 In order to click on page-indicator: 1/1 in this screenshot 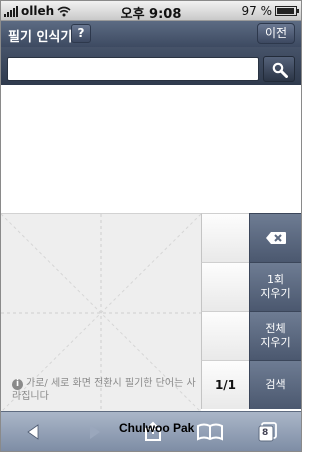, I will do `click(225, 384)`.